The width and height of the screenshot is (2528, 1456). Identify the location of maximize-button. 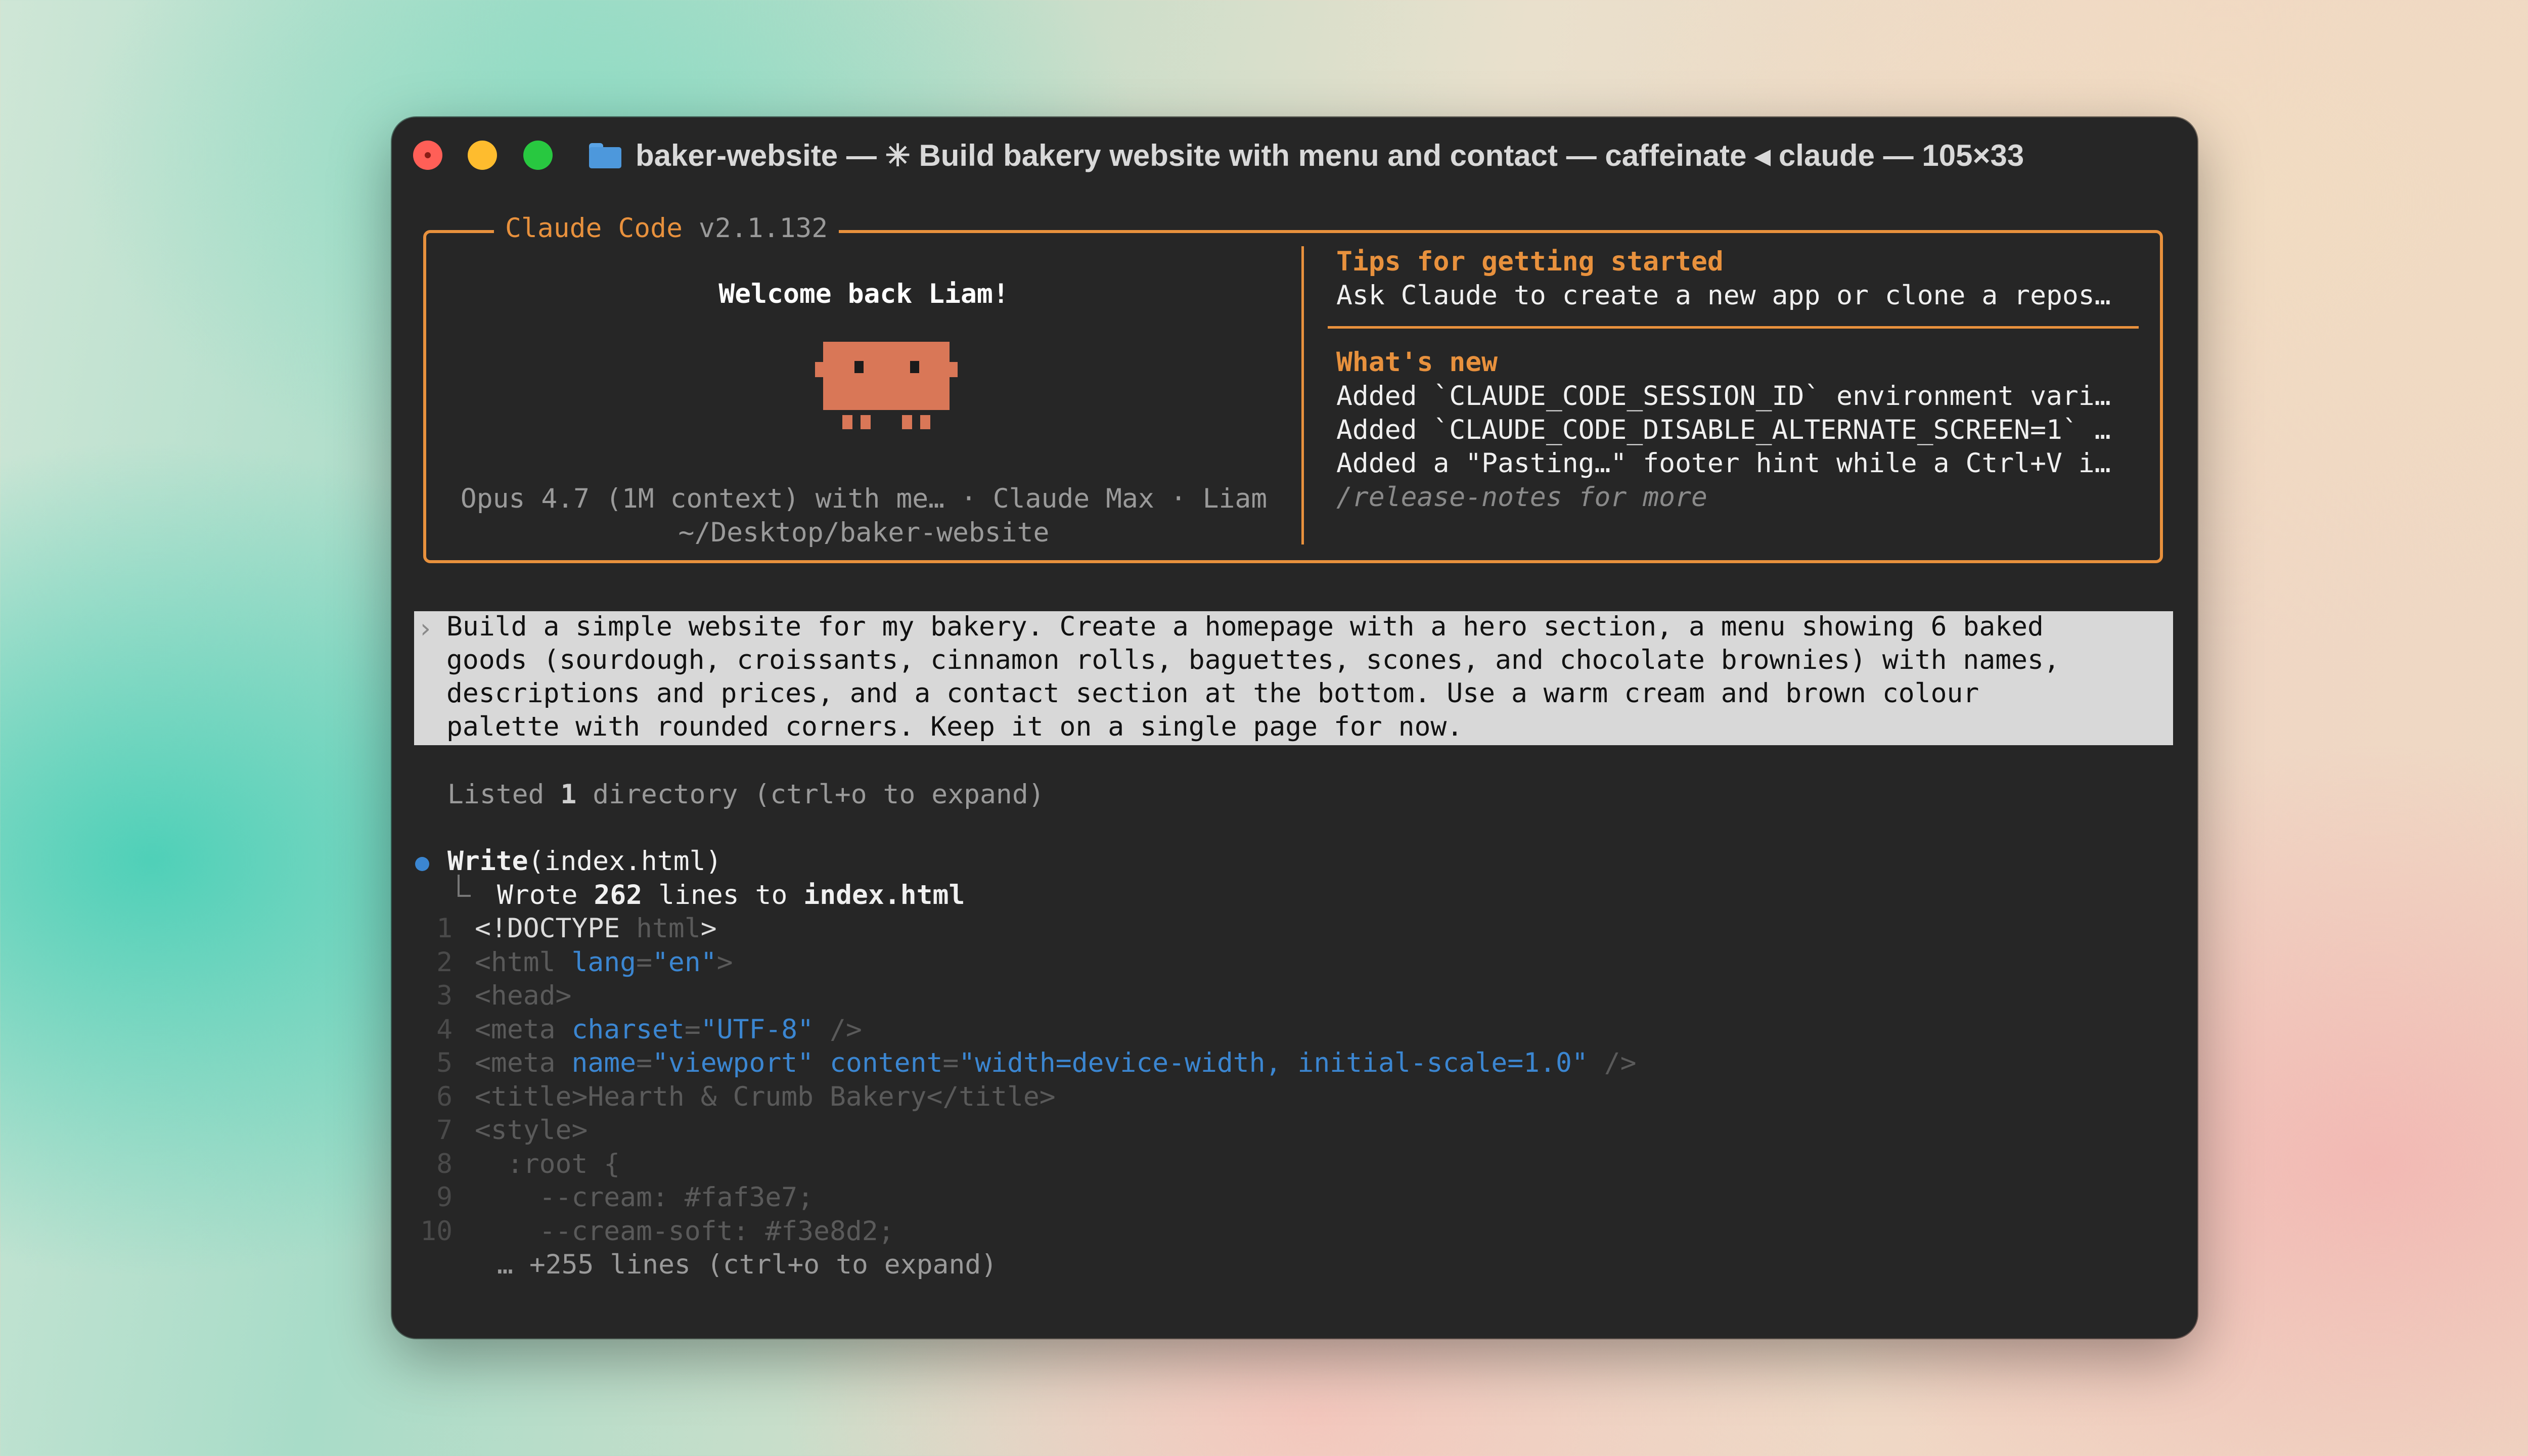
(538, 155).